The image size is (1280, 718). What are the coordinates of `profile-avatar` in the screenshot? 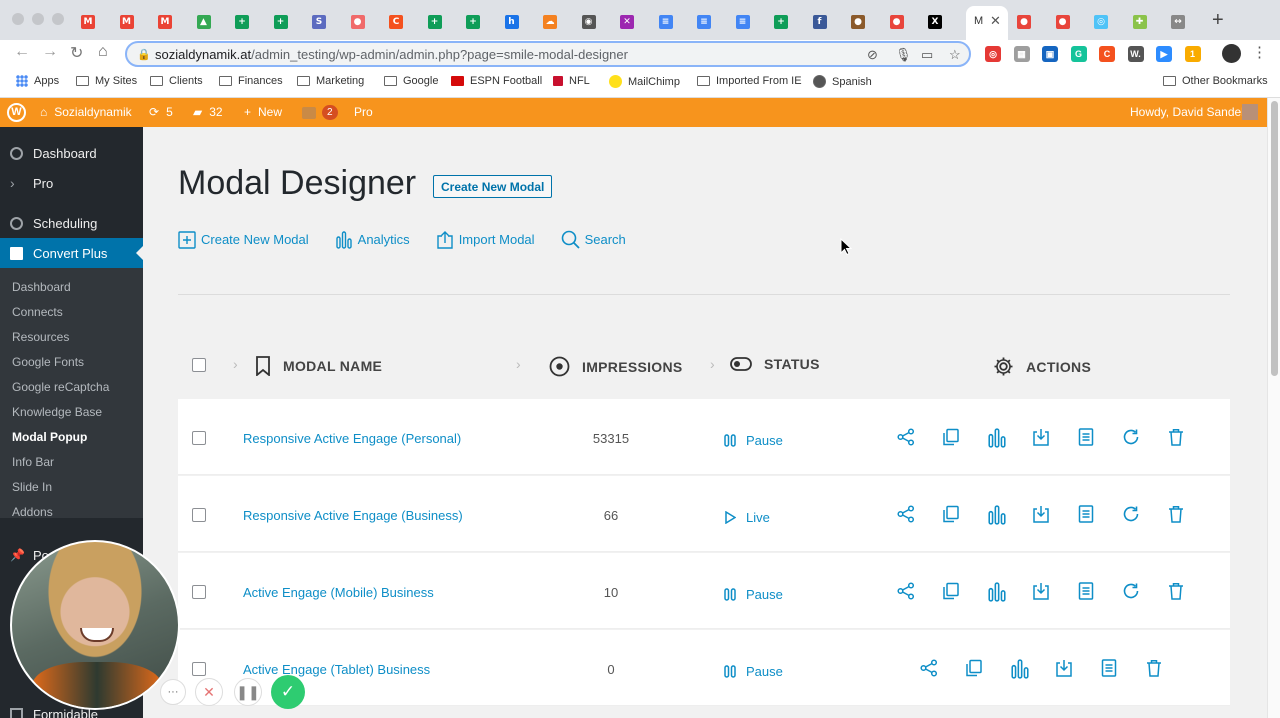 It's located at (1231, 53).